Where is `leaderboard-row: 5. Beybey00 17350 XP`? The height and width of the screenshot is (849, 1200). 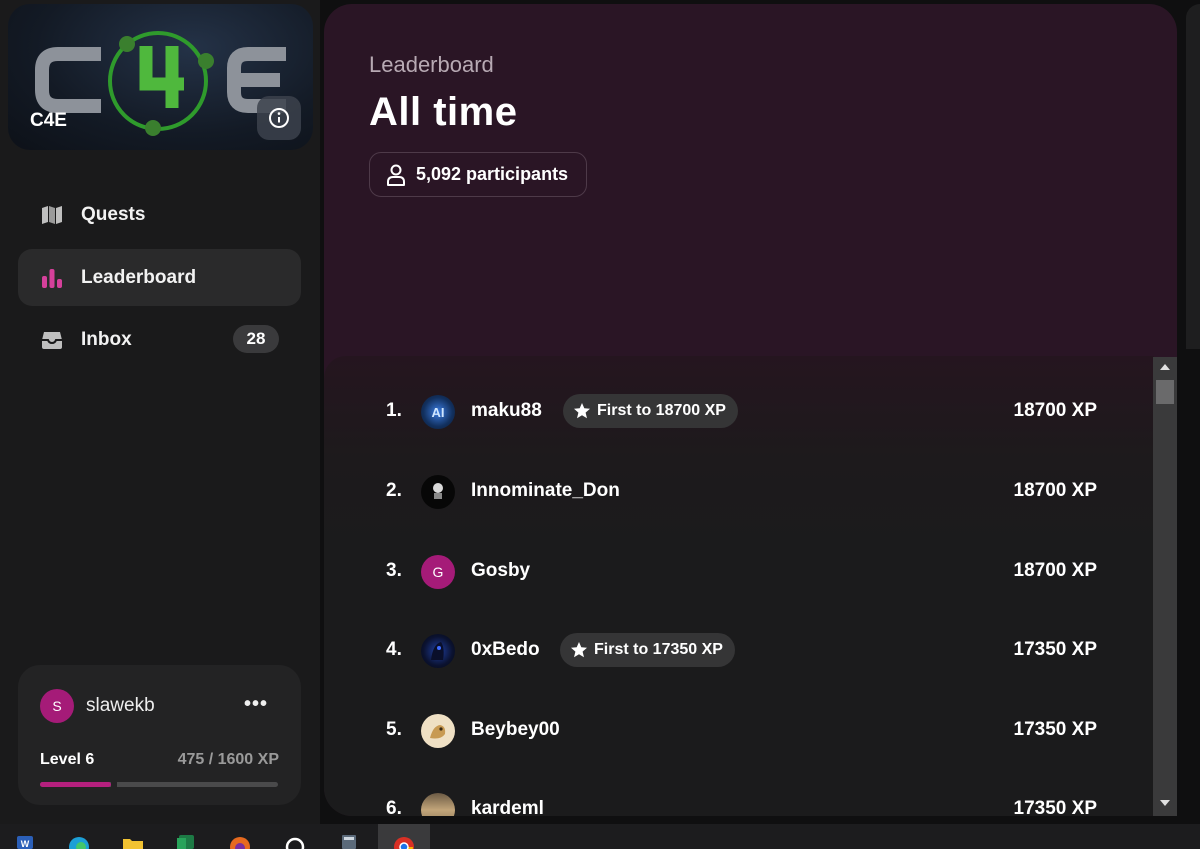 leaderboard-row: 5. Beybey00 17350 XP is located at coordinates (739, 731).